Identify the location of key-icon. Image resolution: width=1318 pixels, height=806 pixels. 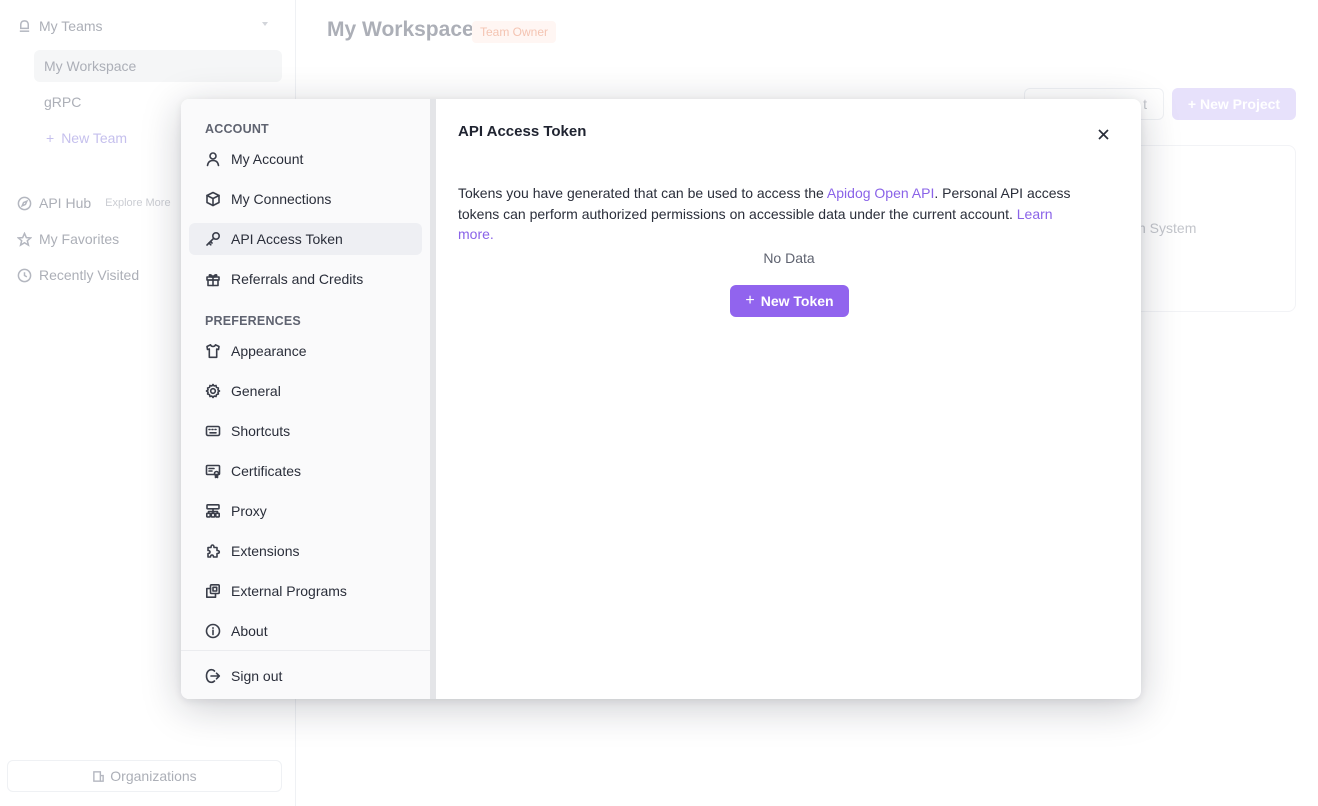
(213, 238).